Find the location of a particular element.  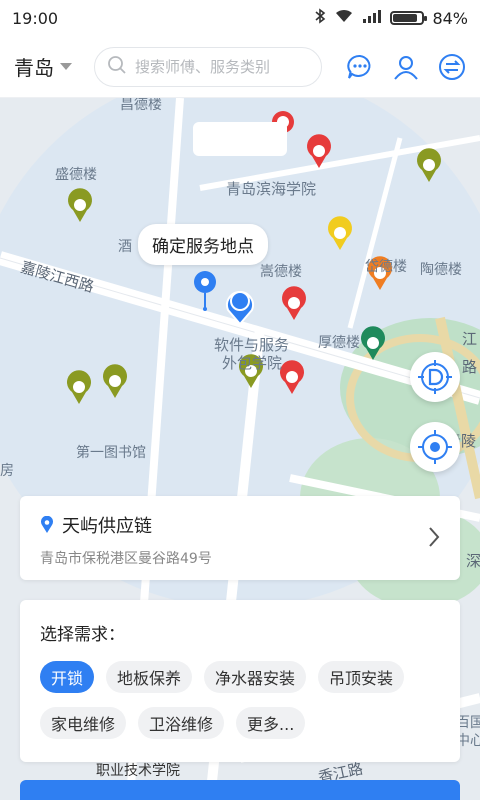

crosshair-icon is located at coordinates (435, 447).